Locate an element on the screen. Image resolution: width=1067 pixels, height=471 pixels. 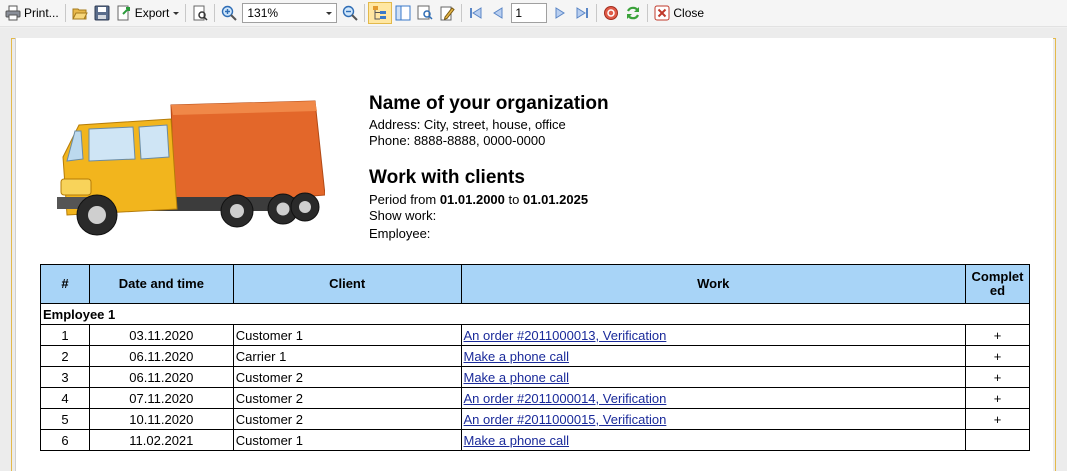
thumbnails-button is located at coordinates (403, 13).